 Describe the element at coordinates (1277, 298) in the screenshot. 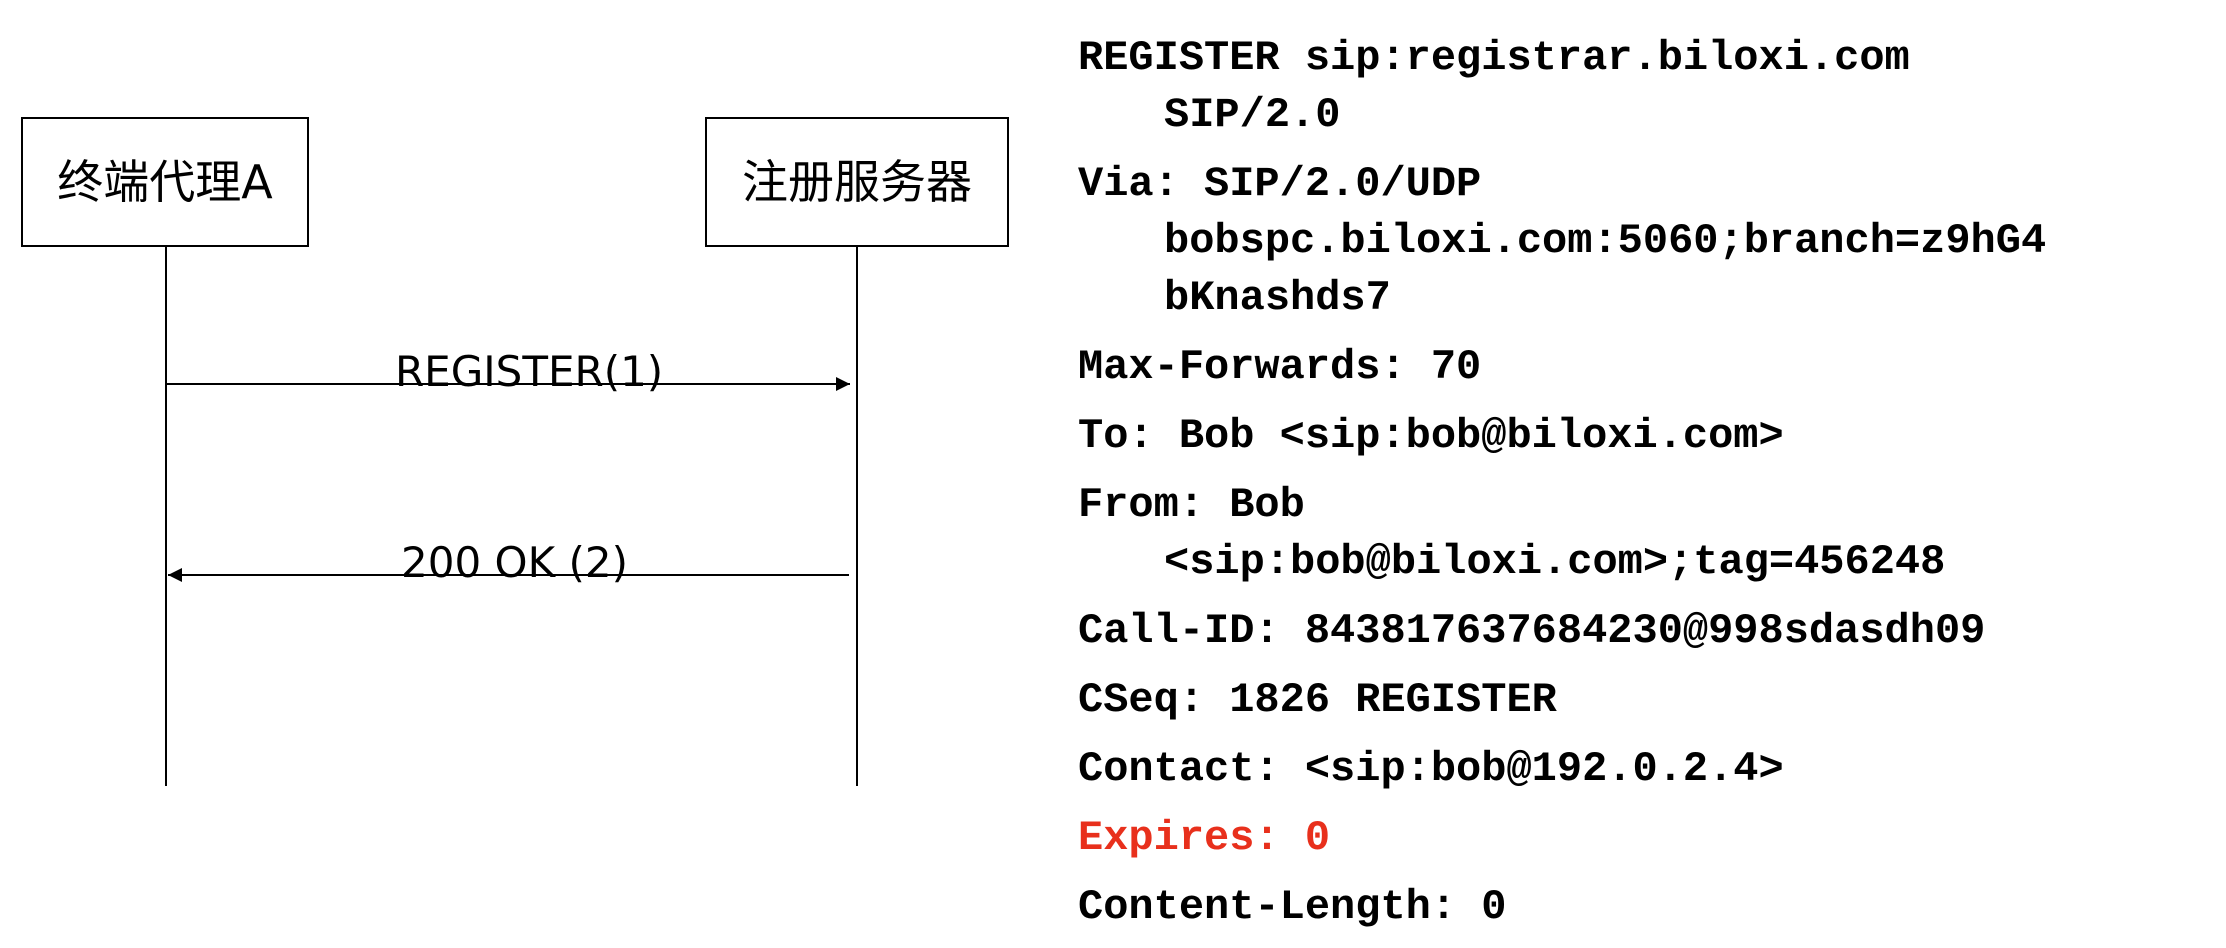

I see `via-branch-tail: bKnashds7` at that location.